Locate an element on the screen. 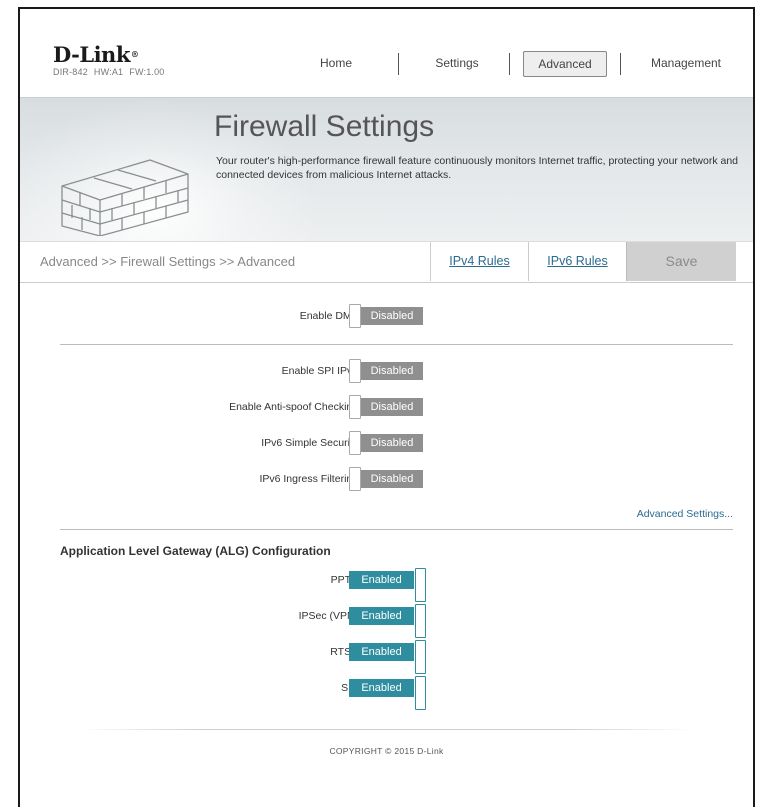 The image size is (773, 807). spi-ipv4-row: Enable SPI IPv4: Disabled is located at coordinates (386, 372).